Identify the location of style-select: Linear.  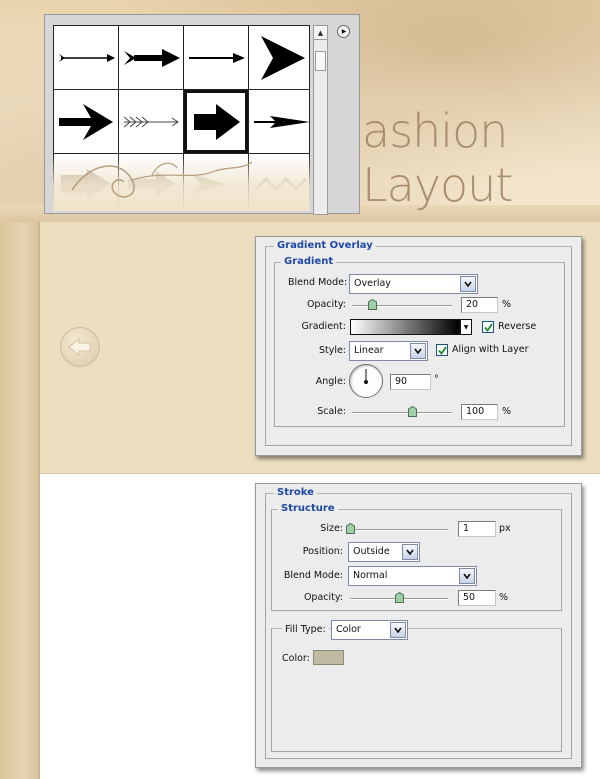
(388, 351).